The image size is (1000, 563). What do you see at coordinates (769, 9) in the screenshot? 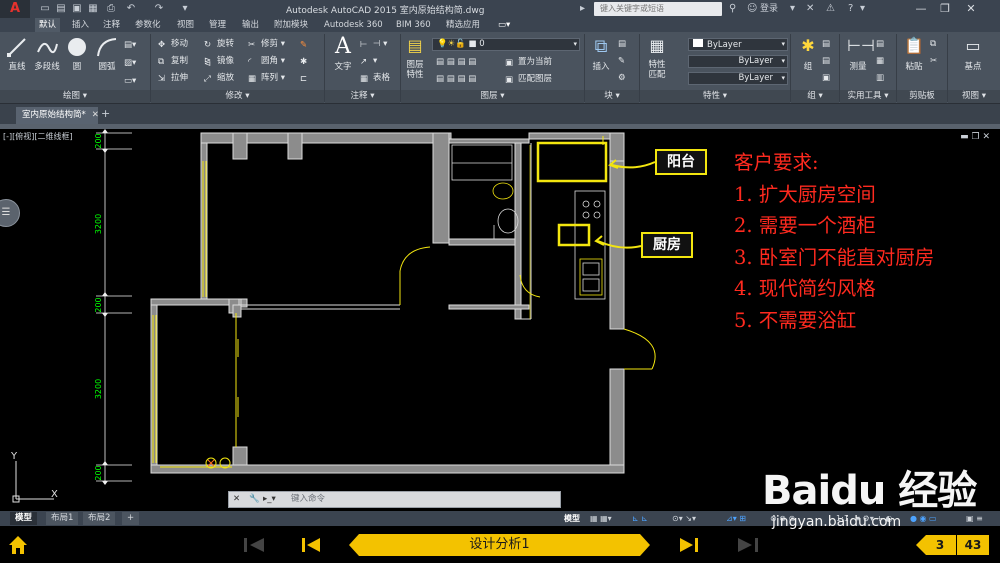
I see `login-link: 登录` at bounding box center [769, 9].